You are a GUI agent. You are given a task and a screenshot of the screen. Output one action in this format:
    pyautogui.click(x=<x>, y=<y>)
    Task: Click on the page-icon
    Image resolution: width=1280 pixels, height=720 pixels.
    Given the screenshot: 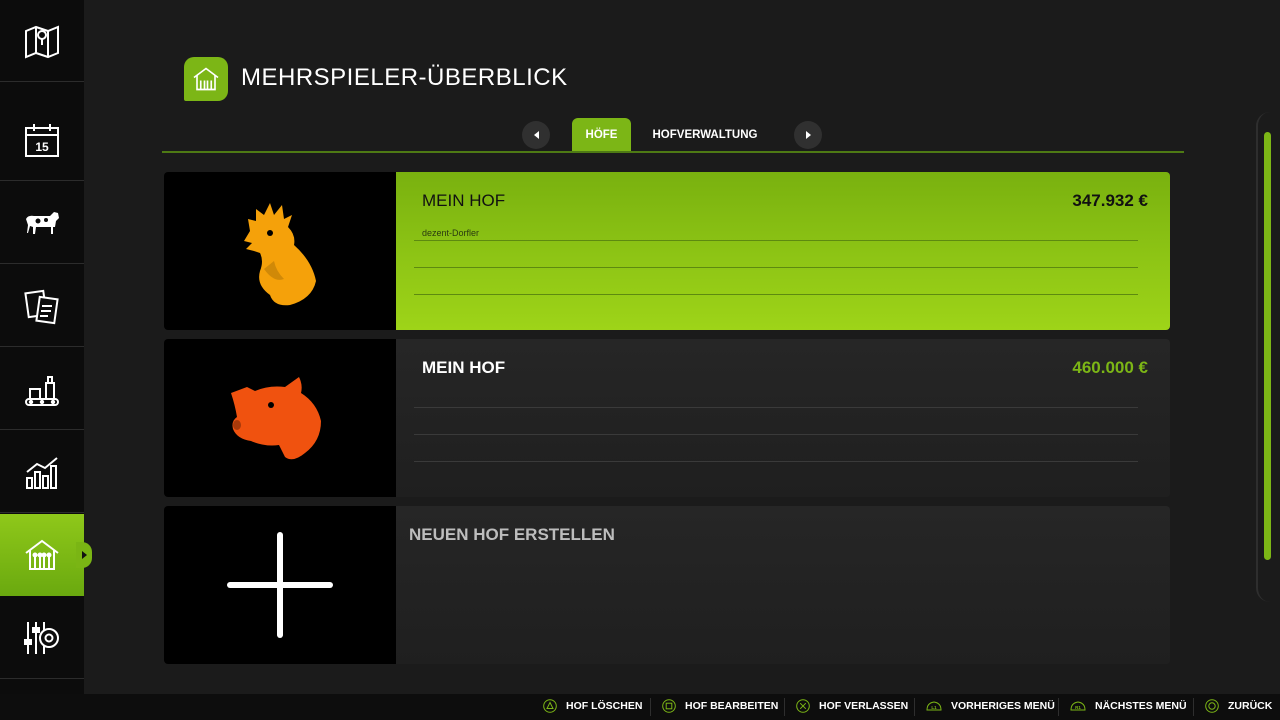 What is the action you would take?
    pyautogui.click(x=206, y=79)
    